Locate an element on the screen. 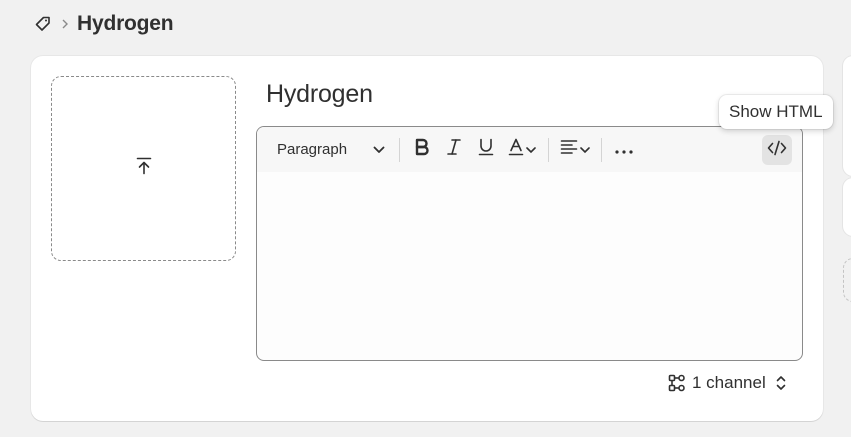 Image resolution: width=851 pixels, height=437 pixels. breadcrumb: Hydrogen is located at coordinates (103, 24).